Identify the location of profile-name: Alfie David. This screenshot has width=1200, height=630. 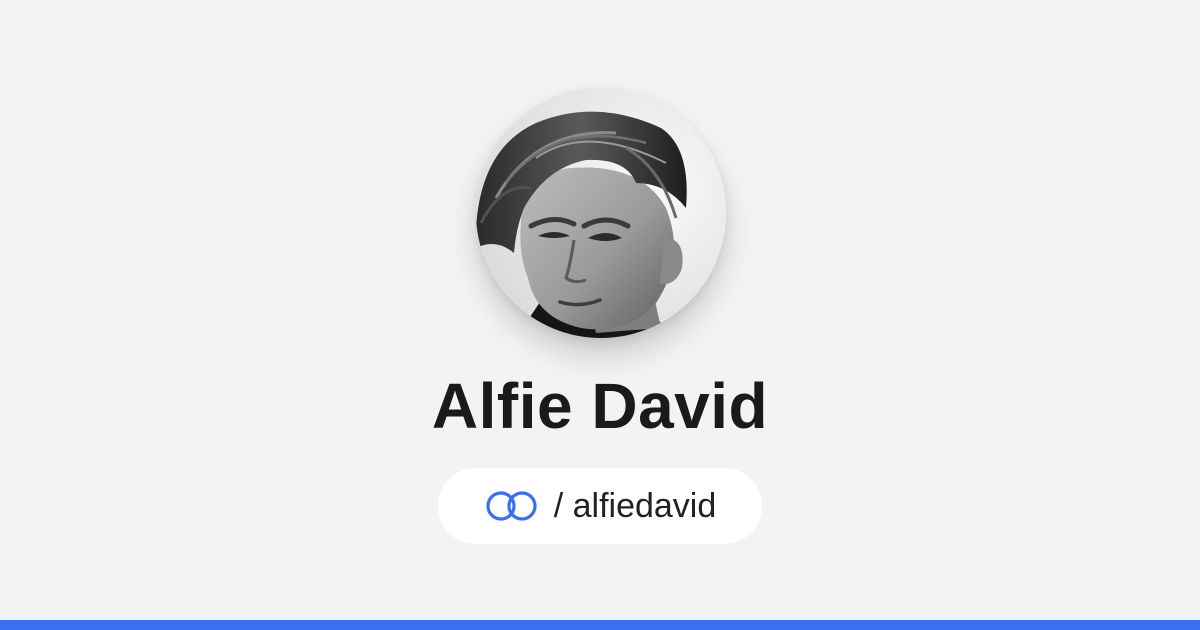
(600, 406).